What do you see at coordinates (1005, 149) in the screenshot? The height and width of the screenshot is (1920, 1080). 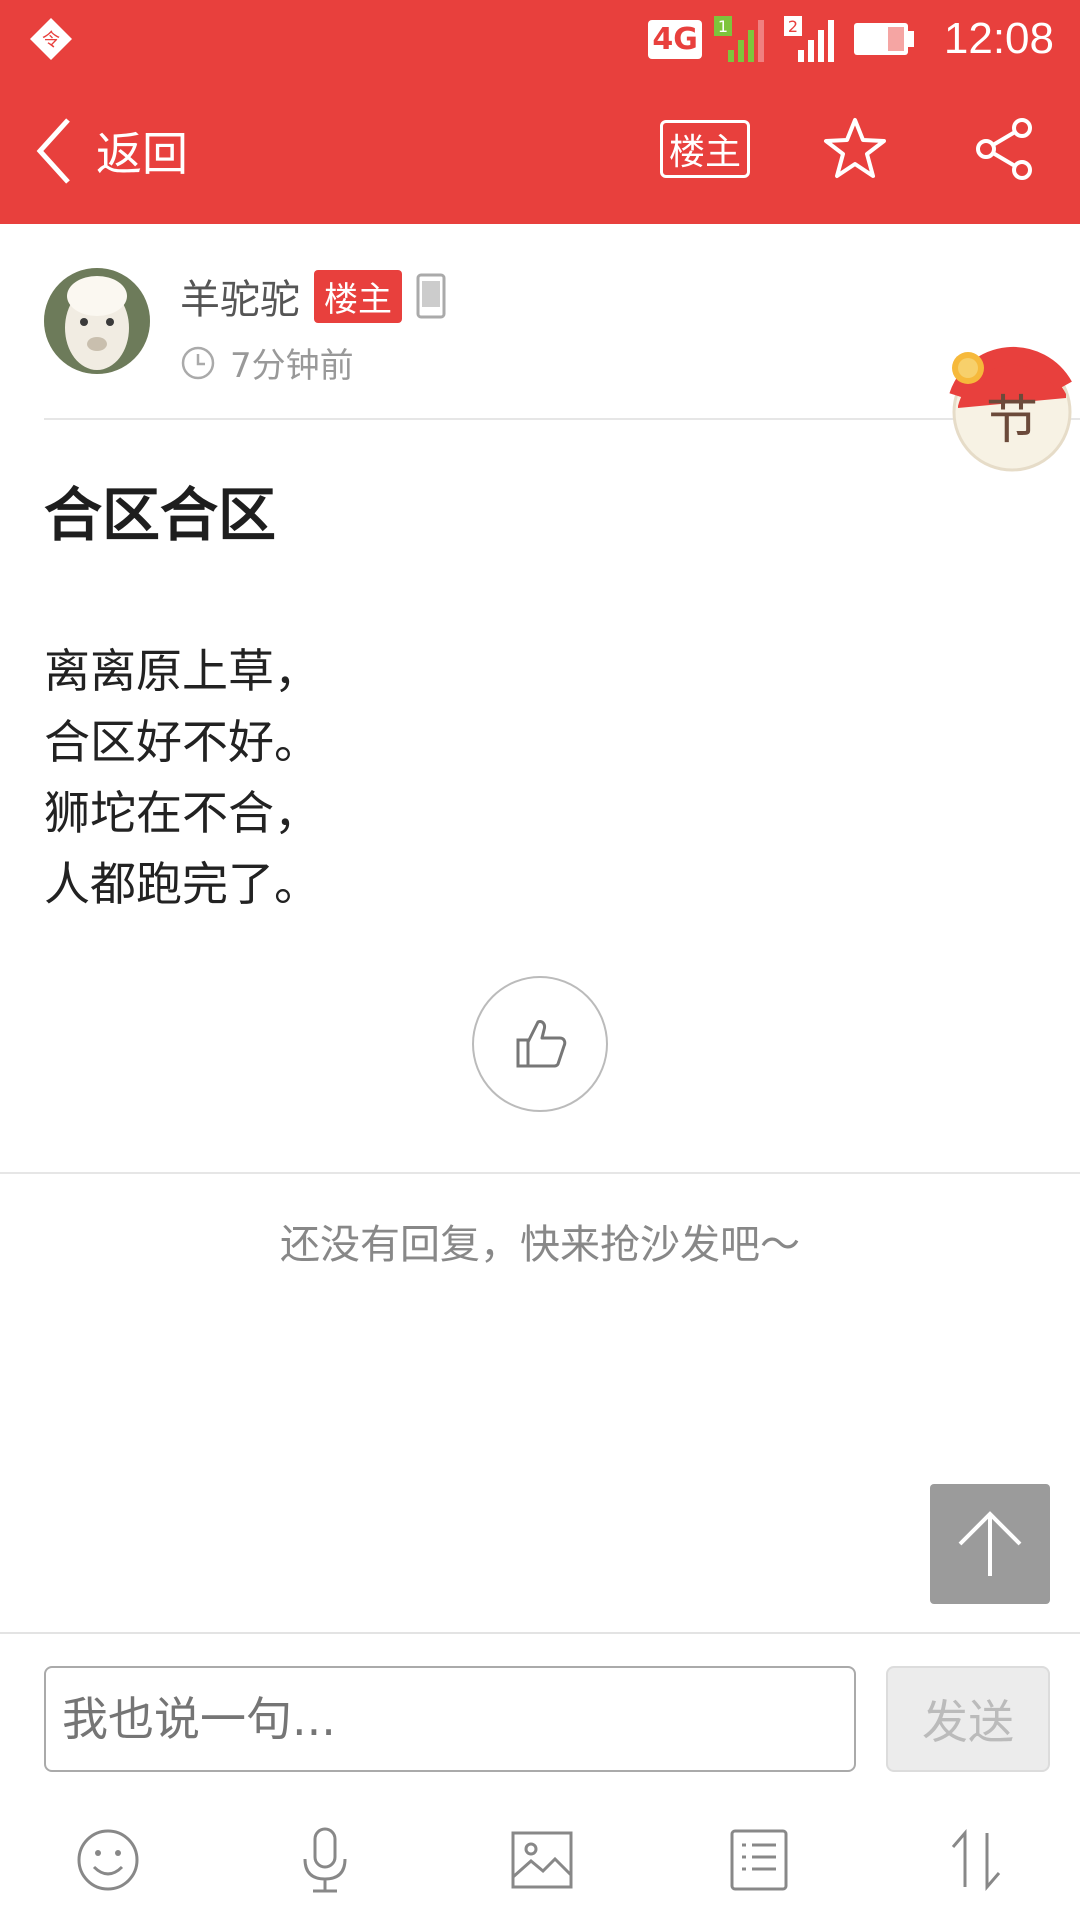 I see `share-icon` at bounding box center [1005, 149].